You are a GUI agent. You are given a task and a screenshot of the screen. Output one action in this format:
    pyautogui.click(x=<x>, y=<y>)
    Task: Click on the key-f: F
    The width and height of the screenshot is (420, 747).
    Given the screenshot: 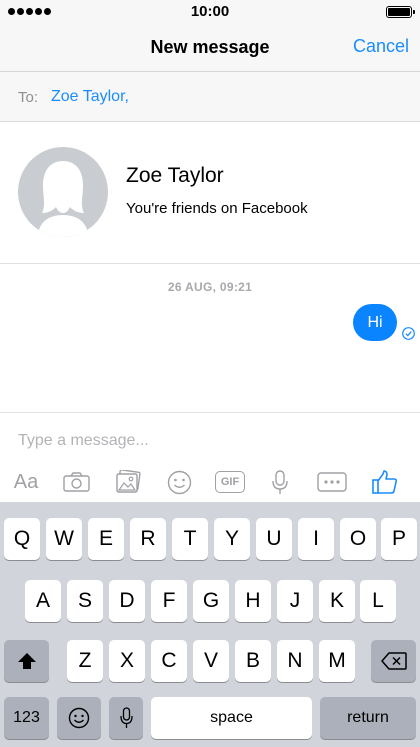 What is the action you would take?
    pyautogui.click(x=169, y=601)
    